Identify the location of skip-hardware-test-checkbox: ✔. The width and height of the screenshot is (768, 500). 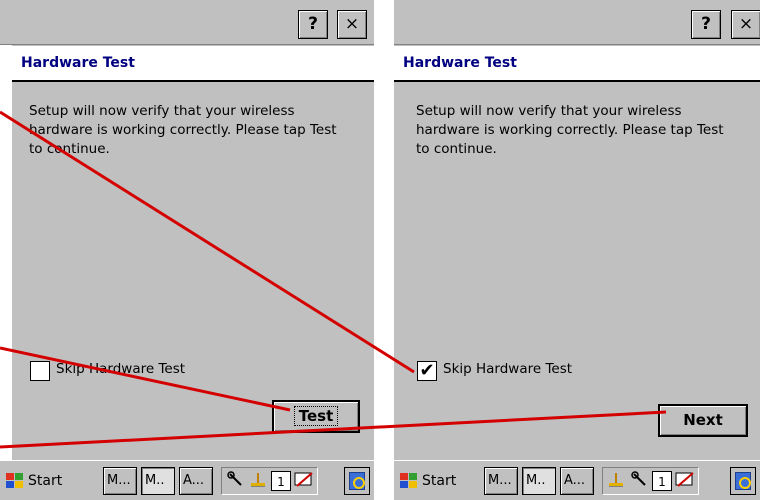
(427, 371).